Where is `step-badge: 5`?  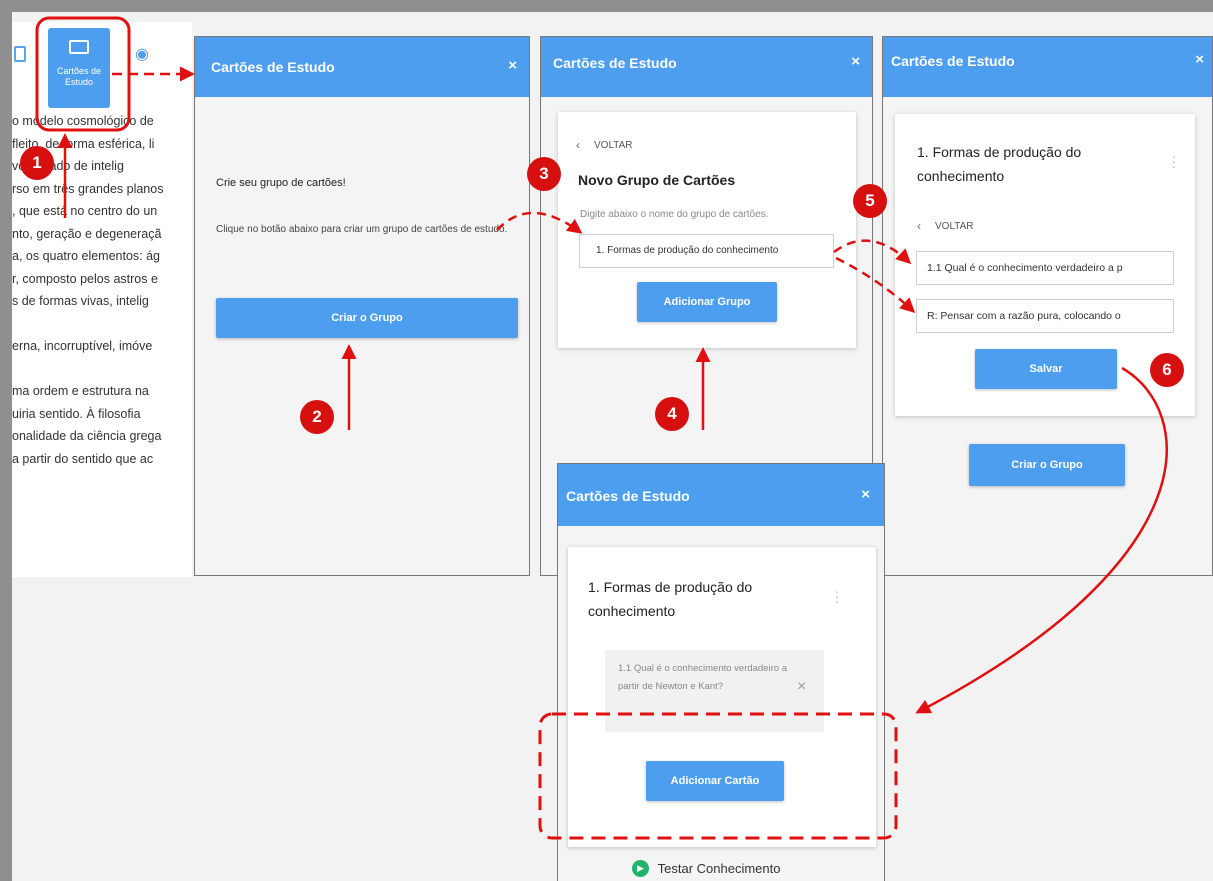 step-badge: 5 is located at coordinates (870, 201).